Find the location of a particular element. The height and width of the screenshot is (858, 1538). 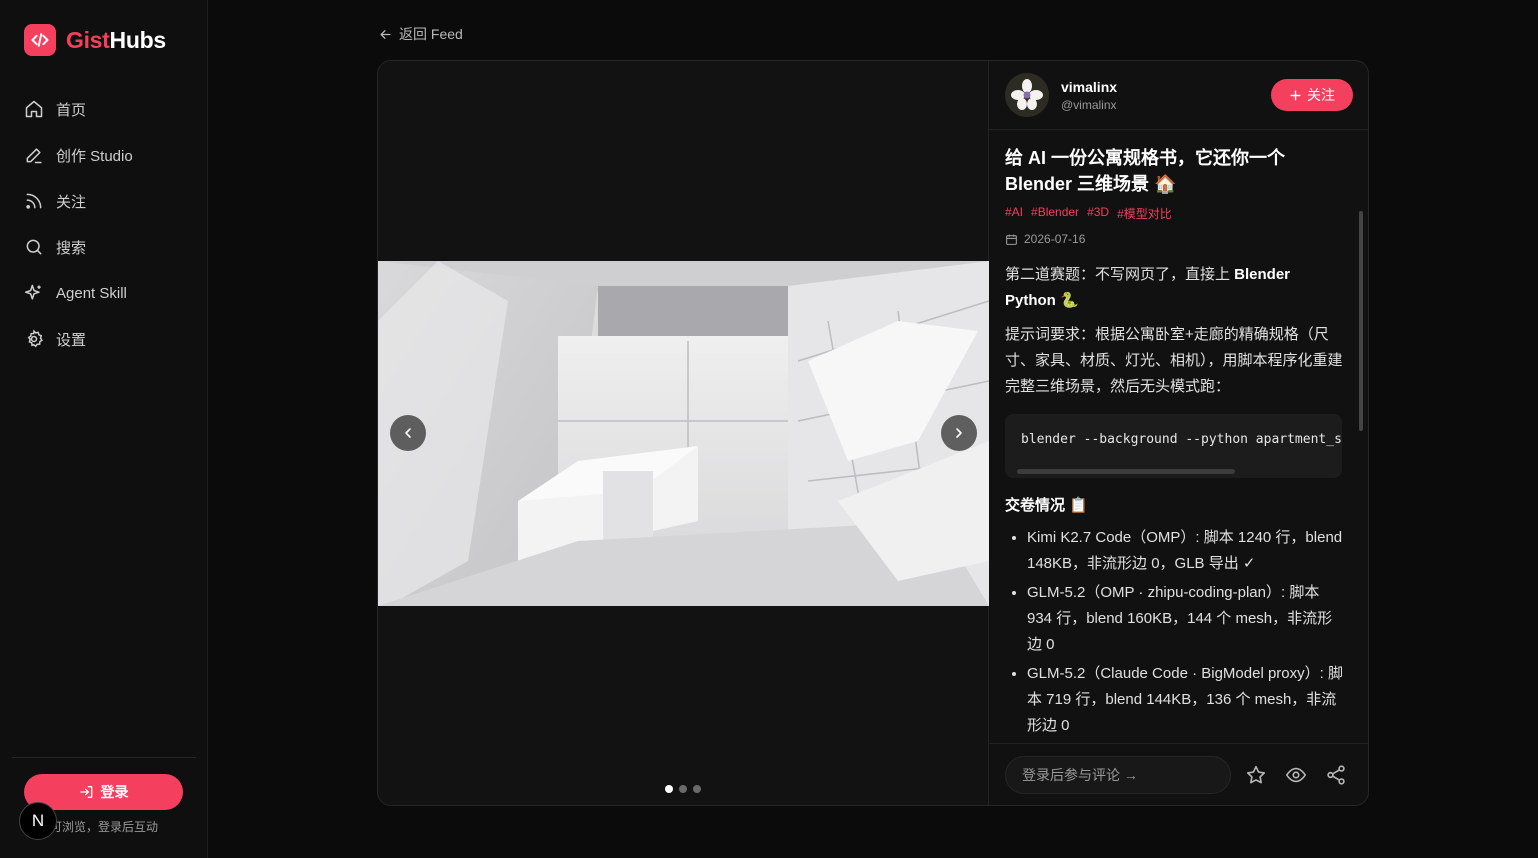

tag: #模型对比 is located at coordinates (1144, 213).